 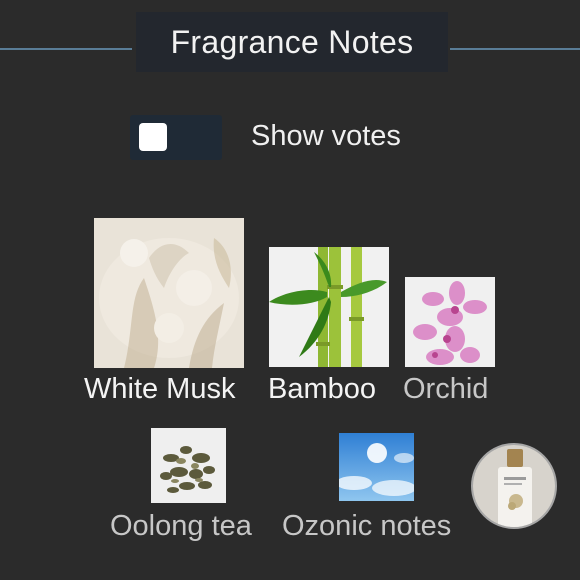 I want to click on perfume-bottle-icon, so click(x=514, y=486).